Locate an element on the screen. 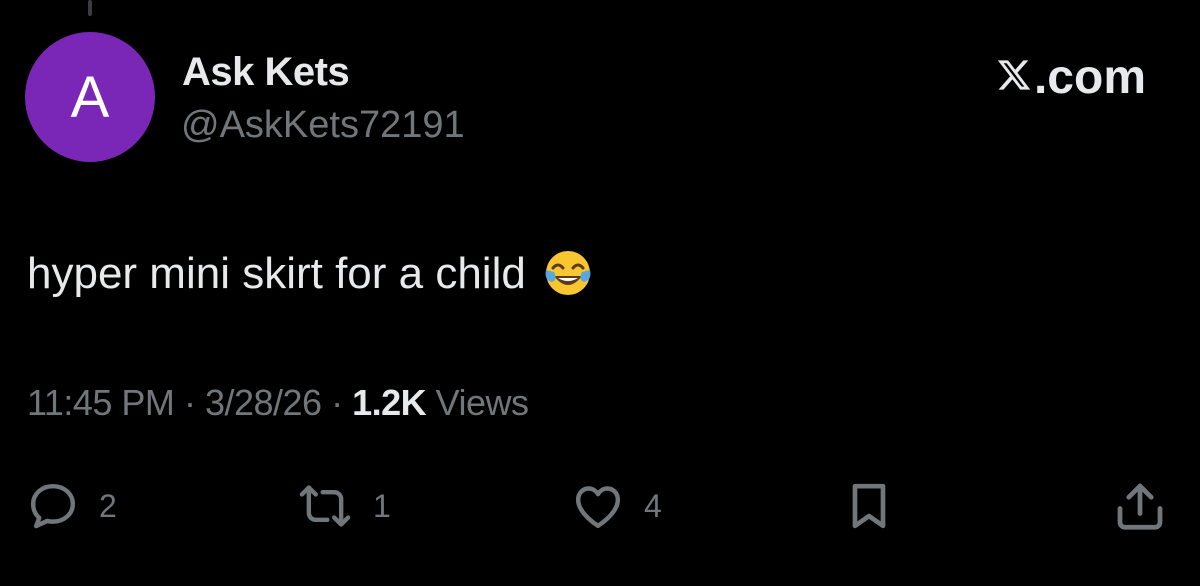 The width and height of the screenshot is (1200, 586). avatar-letter: A is located at coordinates (90, 97).